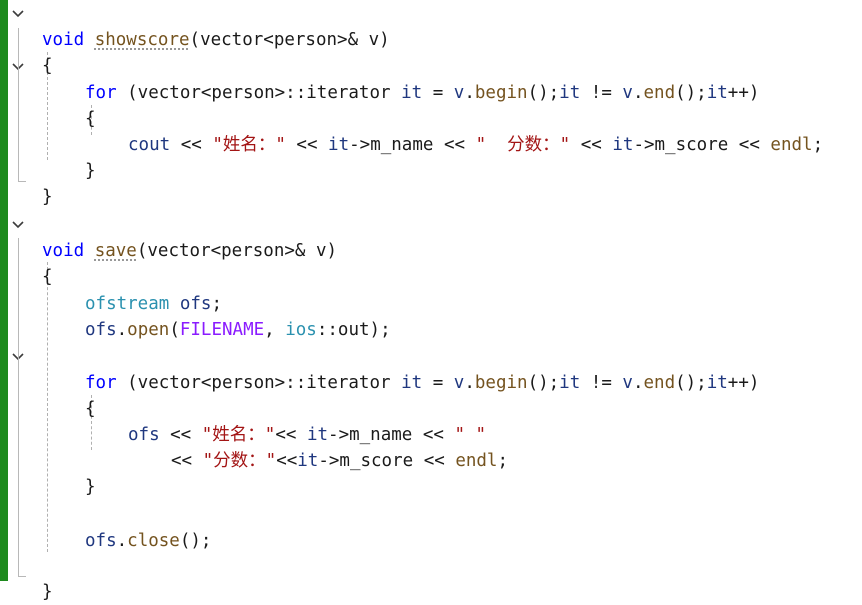  What do you see at coordinates (195, 25) in the screenshot?
I see `code-line: void showscore(vector<person>& v)` at bounding box center [195, 25].